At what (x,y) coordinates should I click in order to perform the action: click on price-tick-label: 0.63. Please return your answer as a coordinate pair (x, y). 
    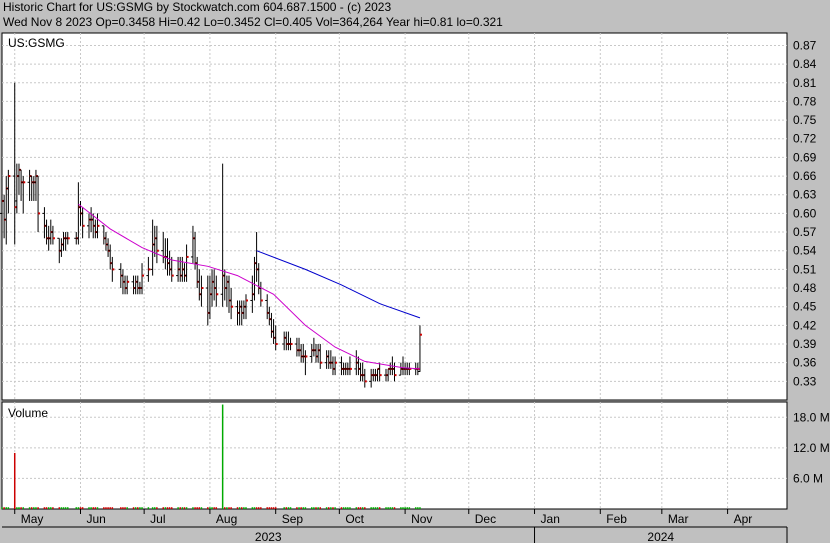
    Looking at the image, I should click on (805, 195).